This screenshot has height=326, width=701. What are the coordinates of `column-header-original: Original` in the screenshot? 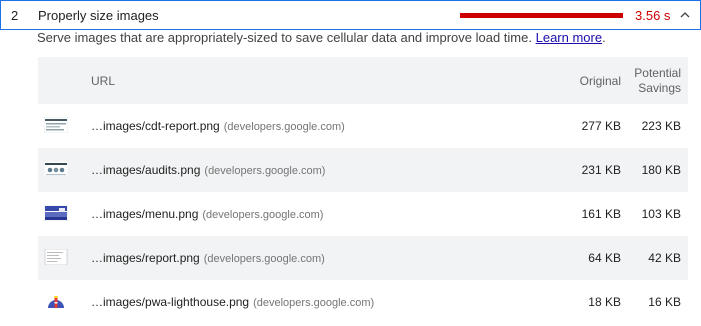 It's located at (600, 81).